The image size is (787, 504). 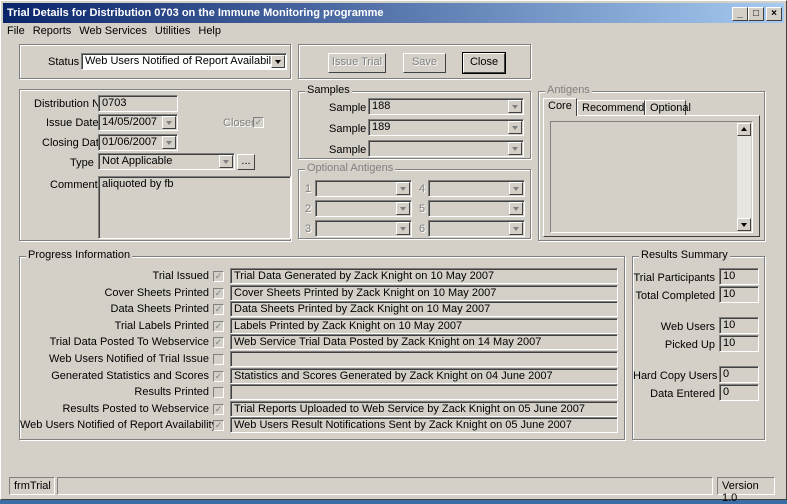 What do you see at coordinates (484, 63) in the screenshot?
I see `close-button: Close` at bounding box center [484, 63].